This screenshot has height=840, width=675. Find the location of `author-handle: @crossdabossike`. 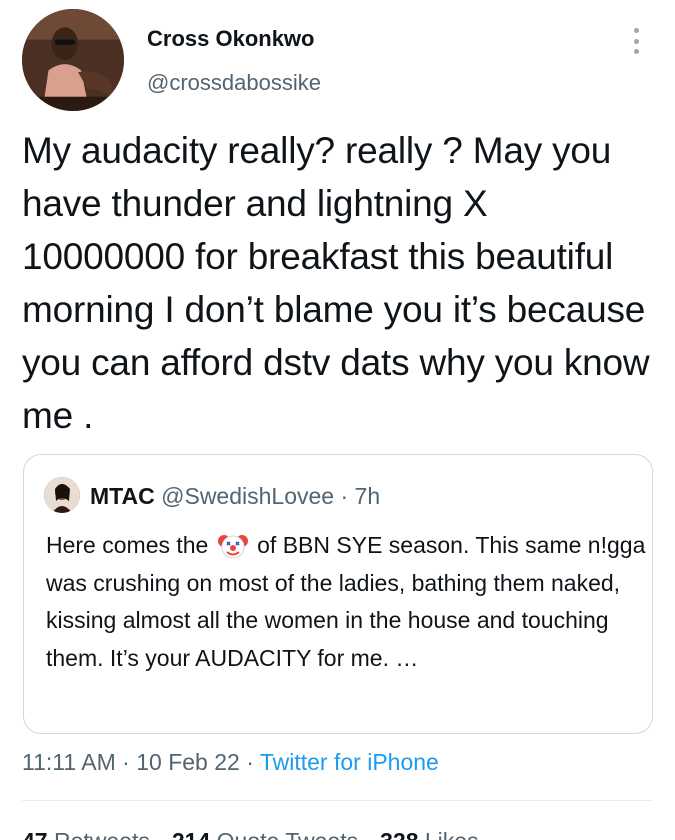

author-handle: @crossdabossike is located at coordinates (234, 83).